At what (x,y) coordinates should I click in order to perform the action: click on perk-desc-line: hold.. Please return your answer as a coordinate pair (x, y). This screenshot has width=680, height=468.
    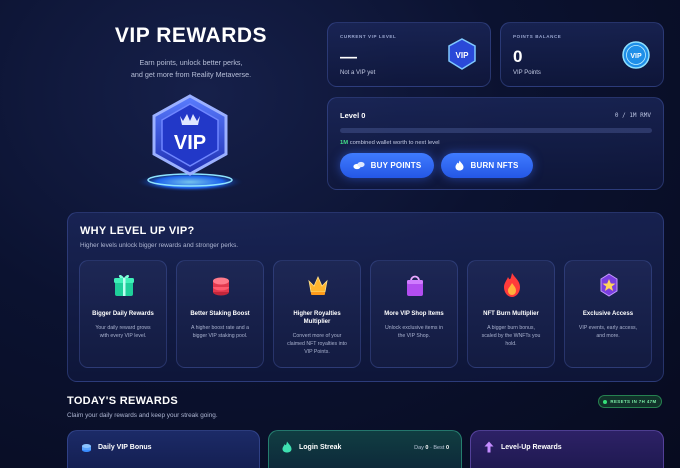
    Looking at the image, I should click on (511, 344).